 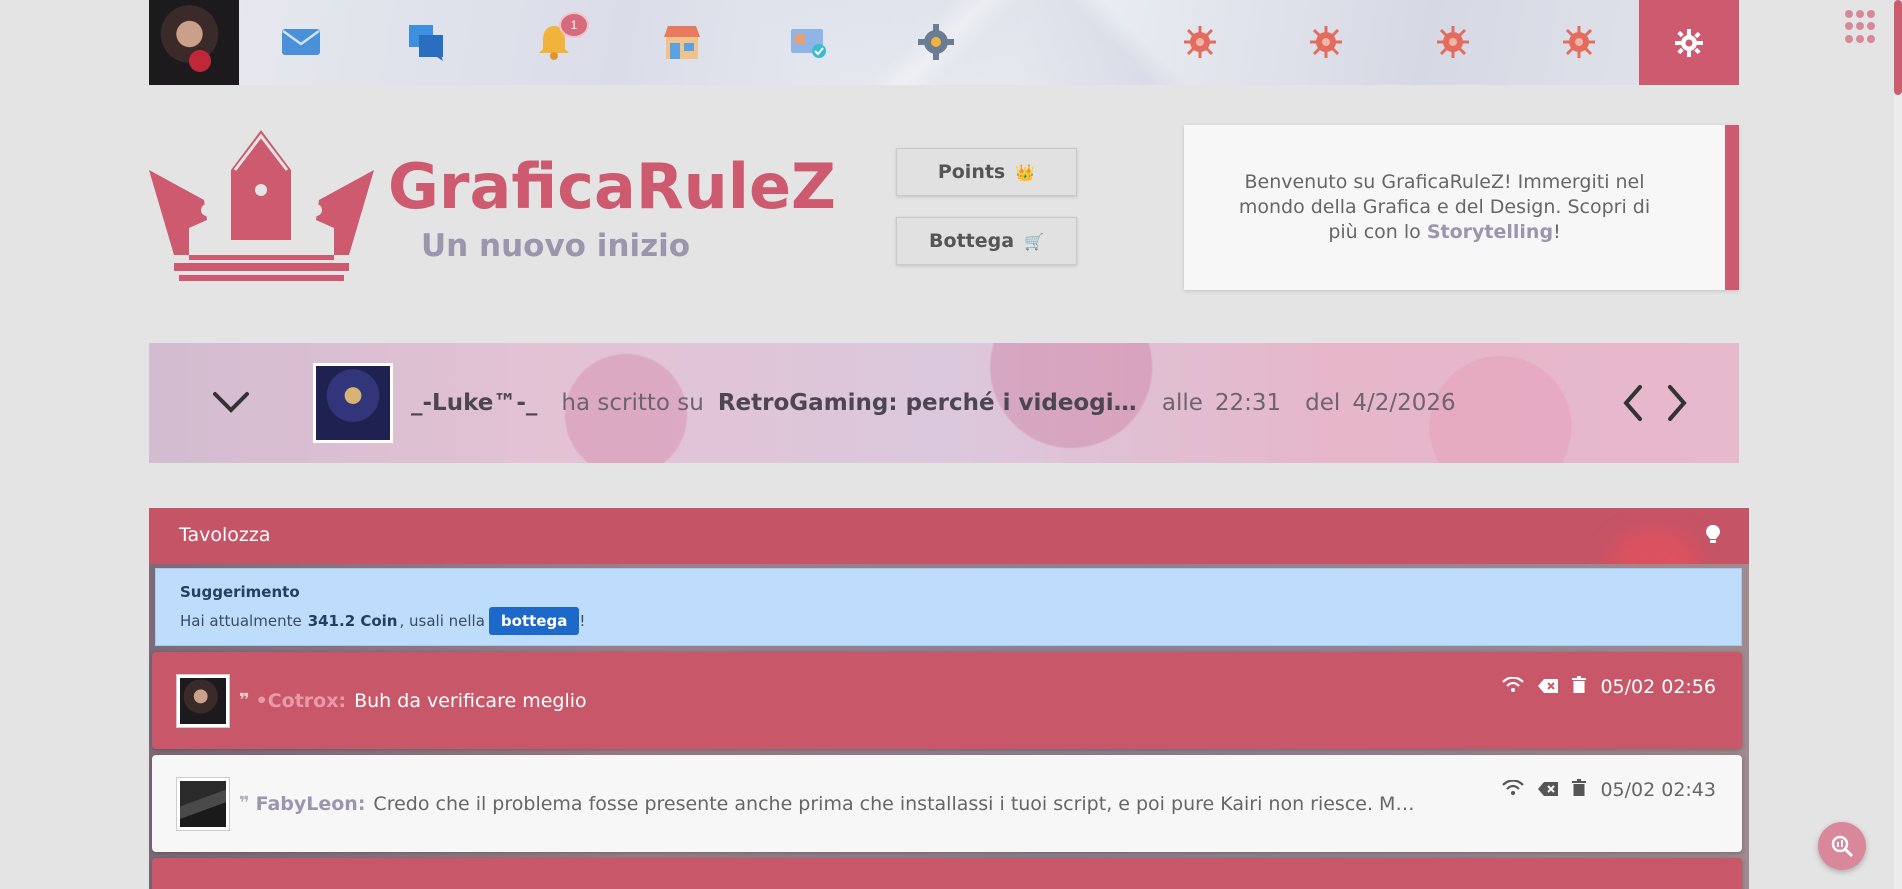 What do you see at coordinates (534, 621) in the screenshot?
I see `bottega-link-button: bottega` at bounding box center [534, 621].